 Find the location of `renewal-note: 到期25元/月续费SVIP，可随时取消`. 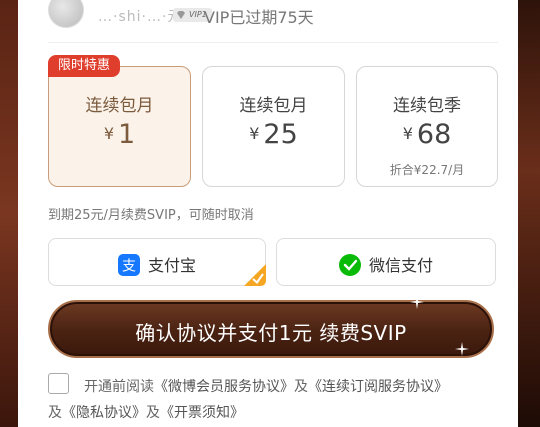

renewal-note: 到期25元/月续费SVIP，可随时取消 is located at coordinates (151, 215).